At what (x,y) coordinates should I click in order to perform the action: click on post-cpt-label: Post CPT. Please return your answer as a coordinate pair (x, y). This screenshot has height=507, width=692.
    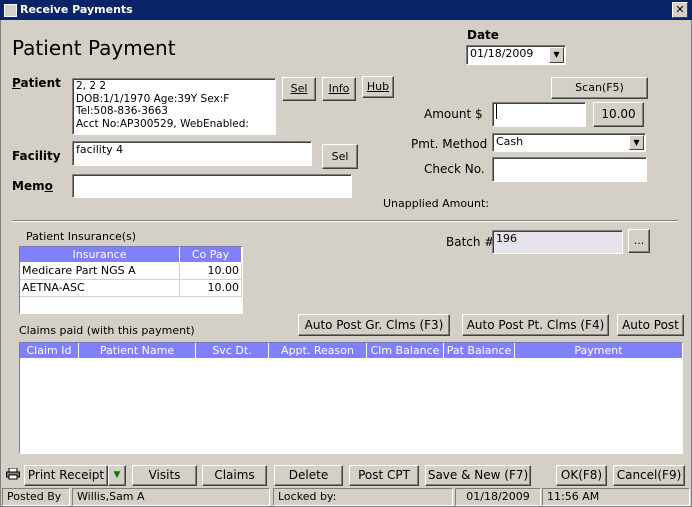
    Looking at the image, I should click on (384, 475).